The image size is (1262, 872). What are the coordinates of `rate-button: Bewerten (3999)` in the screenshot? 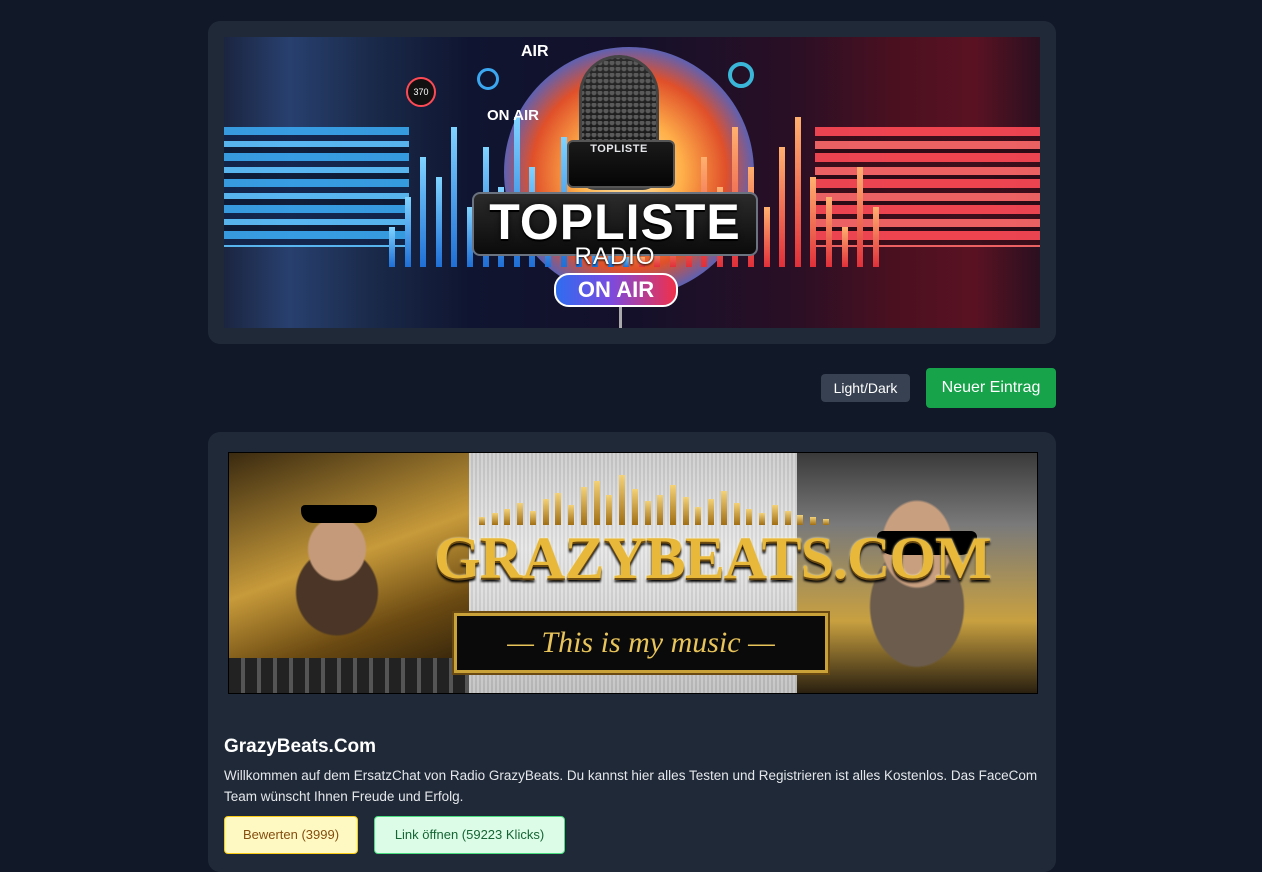 It's located at (291, 835).